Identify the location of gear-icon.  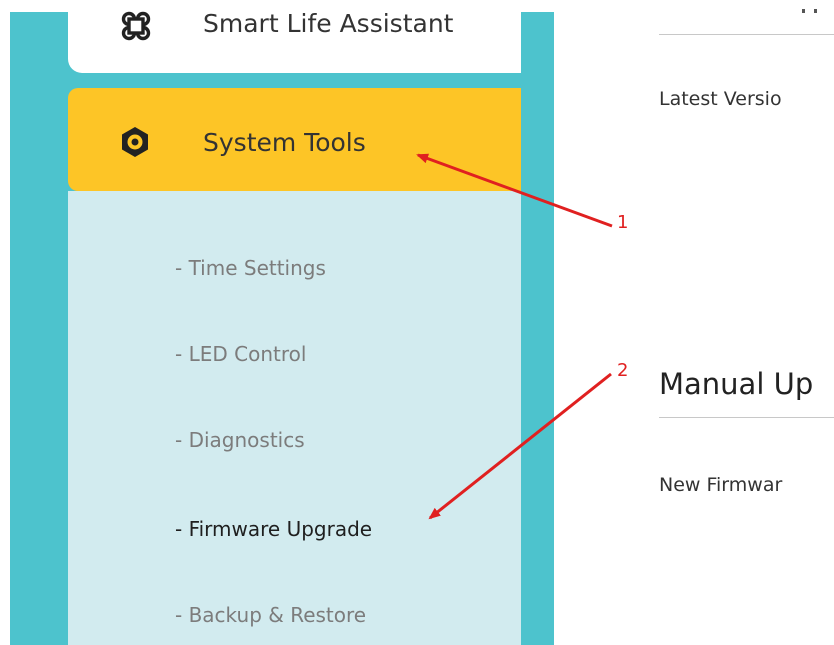
(135, 142).